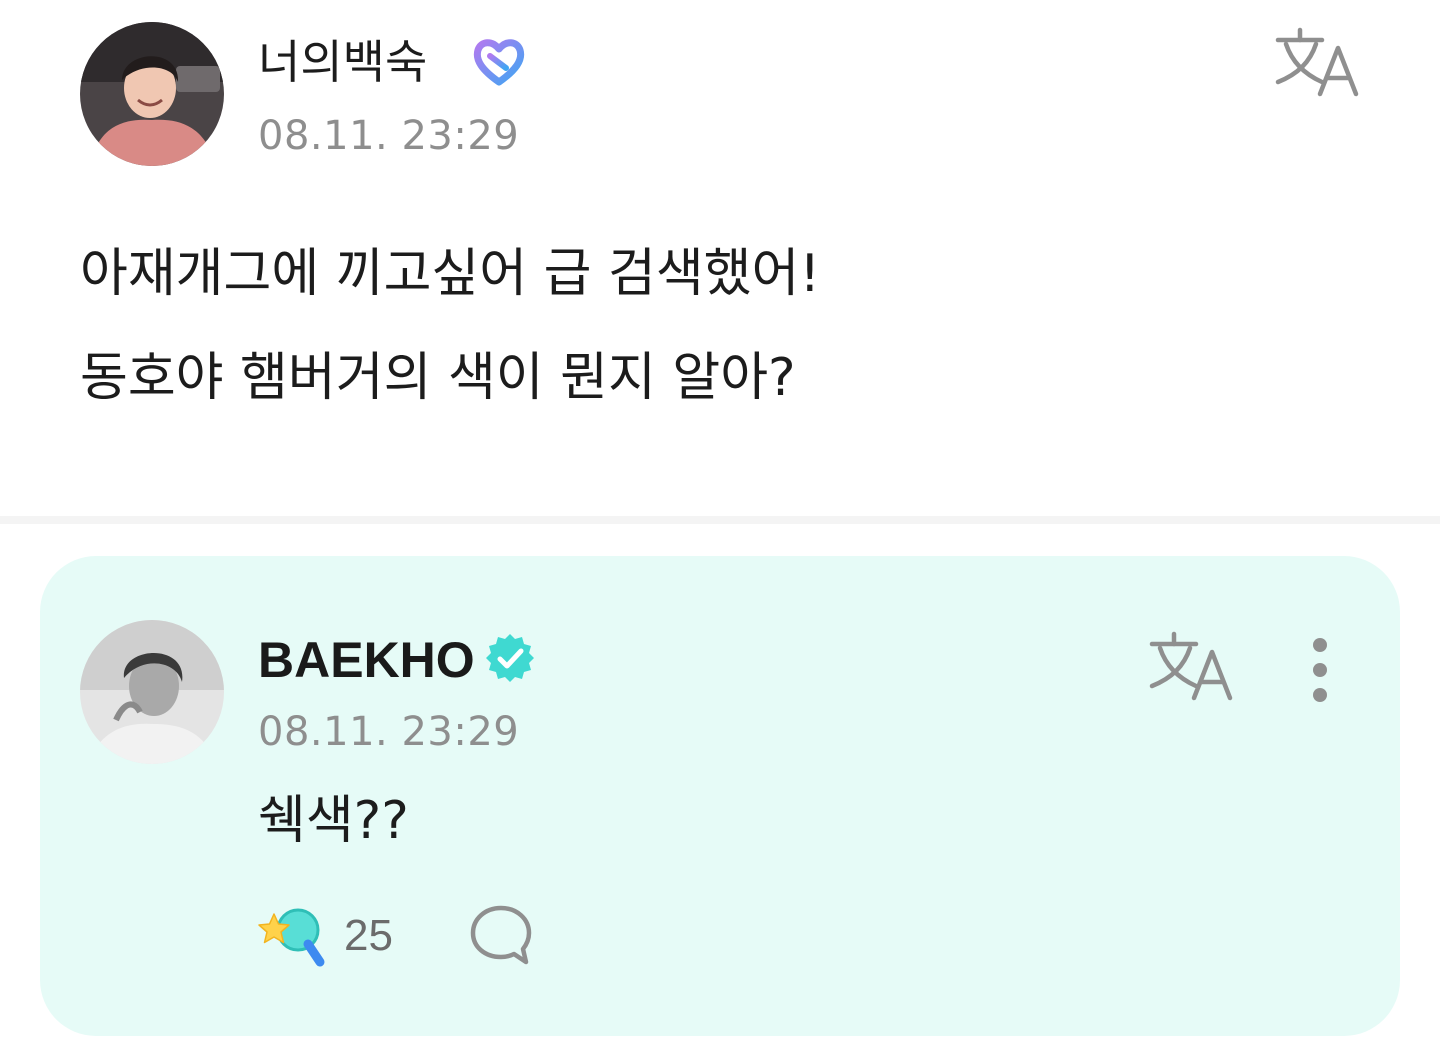  What do you see at coordinates (333, 821) in the screenshot?
I see `reply-text: 쉑색??` at bounding box center [333, 821].